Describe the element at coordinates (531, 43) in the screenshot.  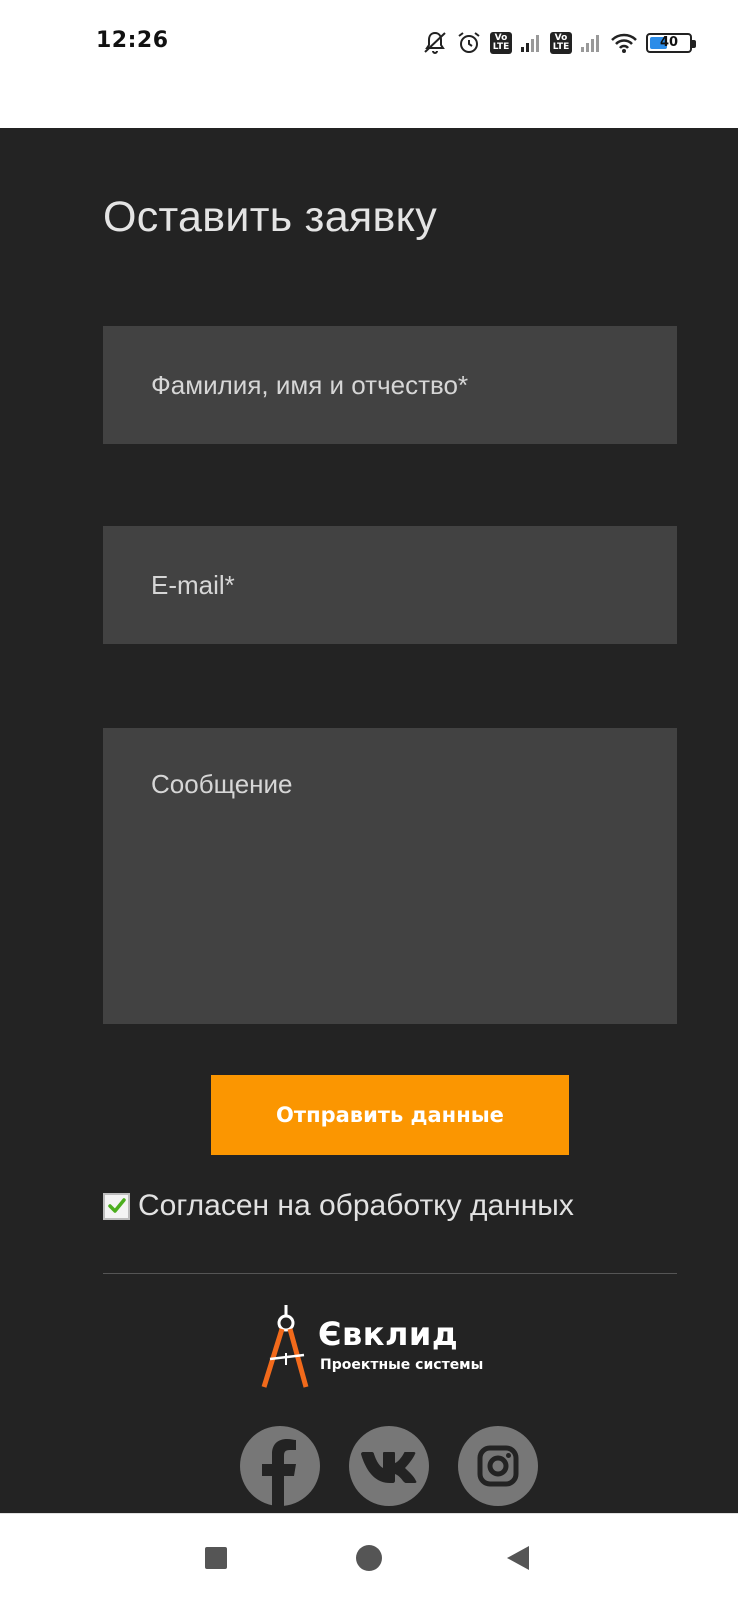
I see `signal-icon` at that location.